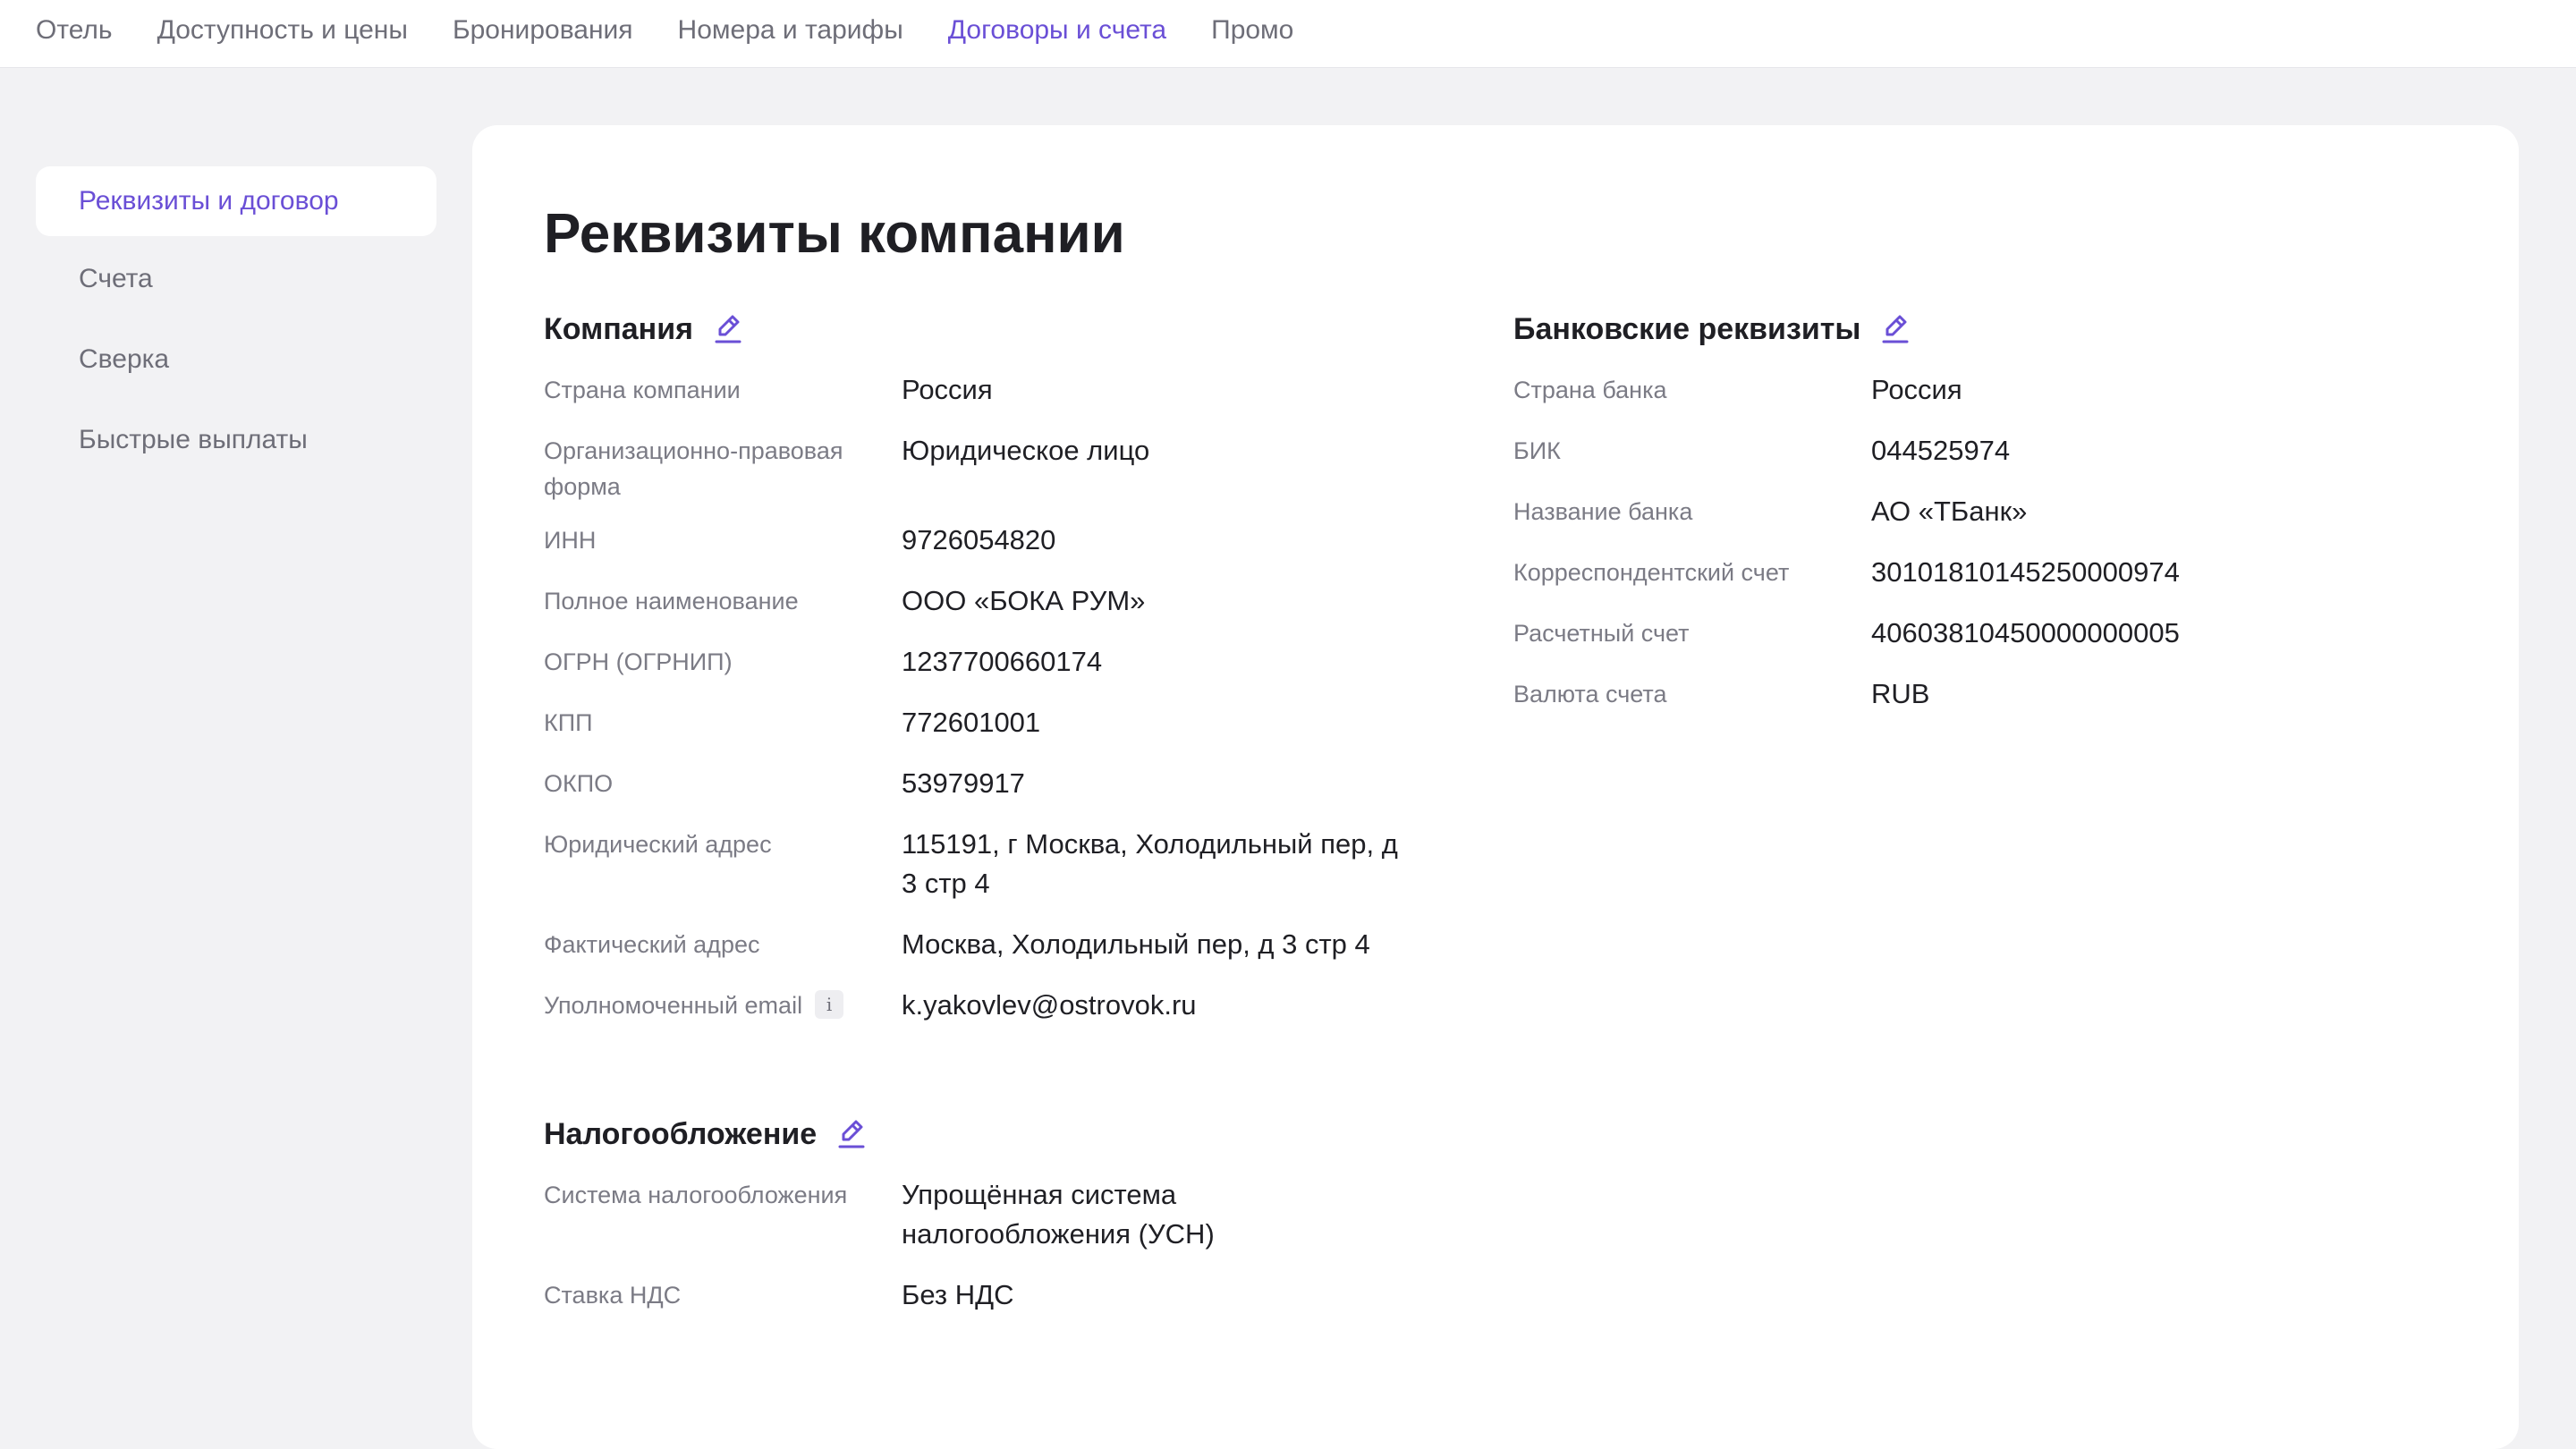 The width and height of the screenshot is (2576, 1449). What do you see at coordinates (1024, 600) in the screenshot?
I see `field-value: ООО «БОКА РУМ»` at bounding box center [1024, 600].